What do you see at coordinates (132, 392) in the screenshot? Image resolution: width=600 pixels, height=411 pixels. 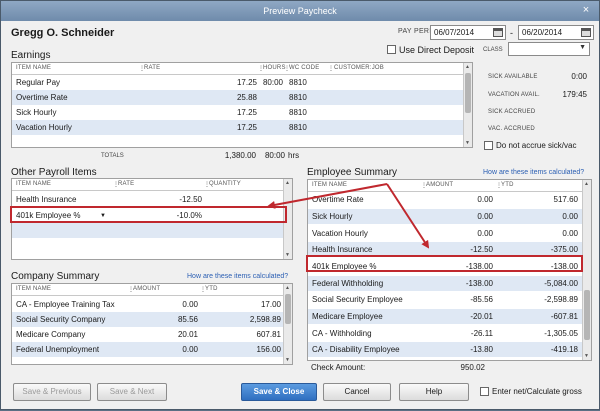 I see `save-next-button: Save & Next` at bounding box center [132, 392].